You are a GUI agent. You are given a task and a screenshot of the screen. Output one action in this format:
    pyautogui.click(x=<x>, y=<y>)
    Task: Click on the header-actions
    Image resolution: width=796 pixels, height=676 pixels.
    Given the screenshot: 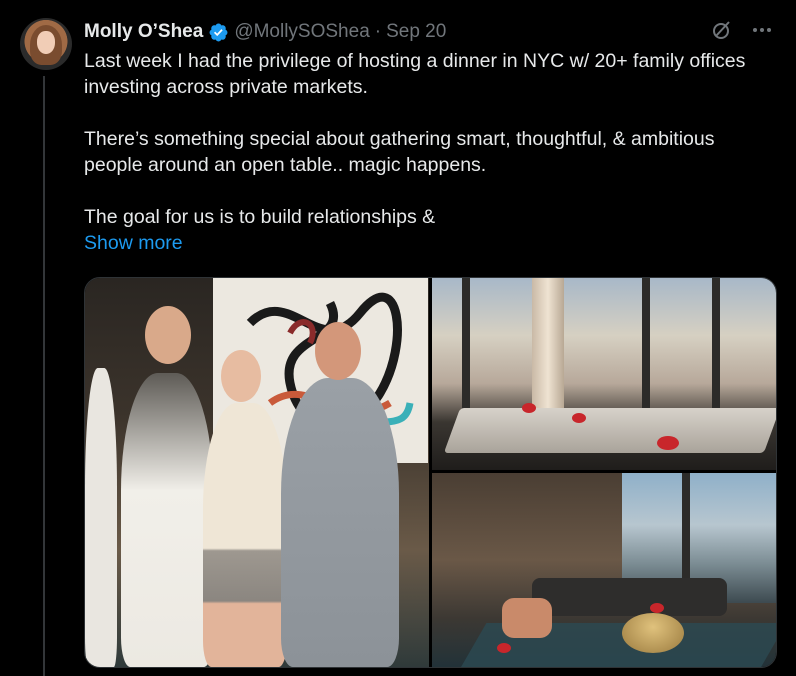 What is the action you would take?
    pyautogui.click(x=742, y=30)
    